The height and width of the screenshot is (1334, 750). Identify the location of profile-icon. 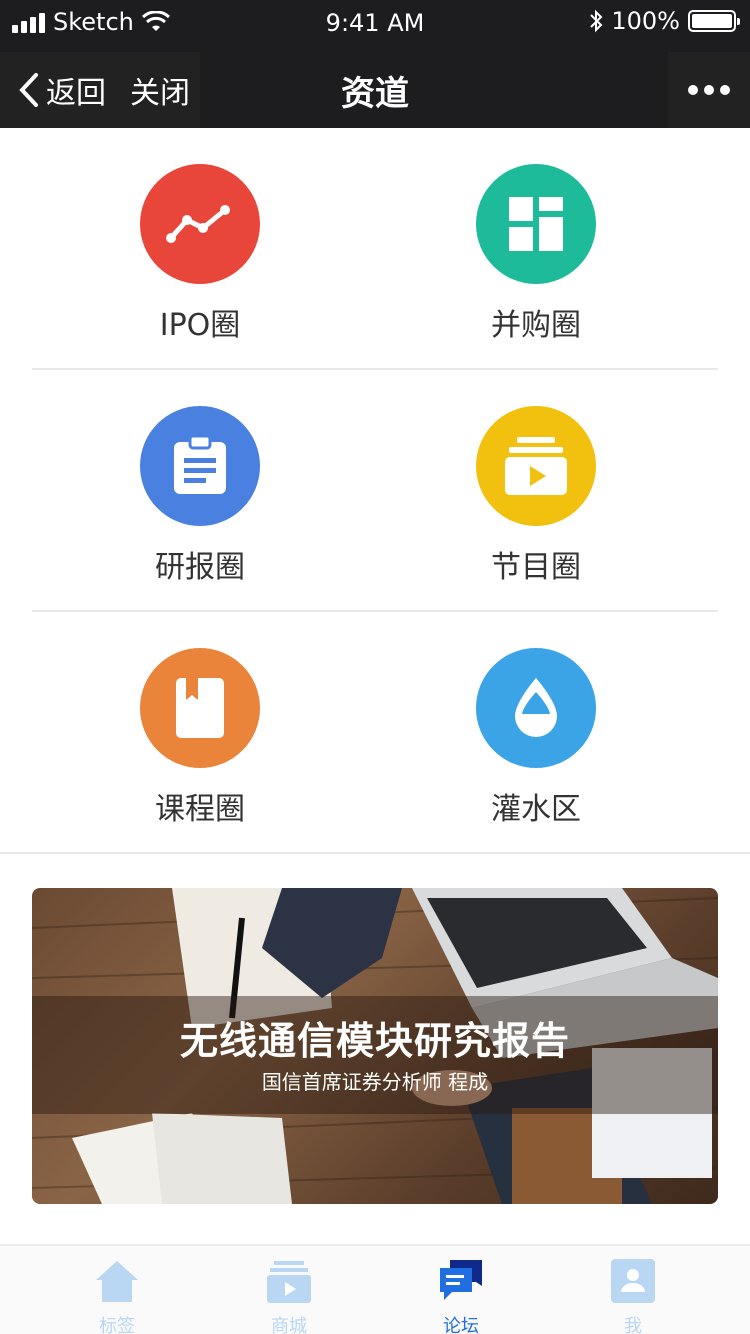
(633, 1281).